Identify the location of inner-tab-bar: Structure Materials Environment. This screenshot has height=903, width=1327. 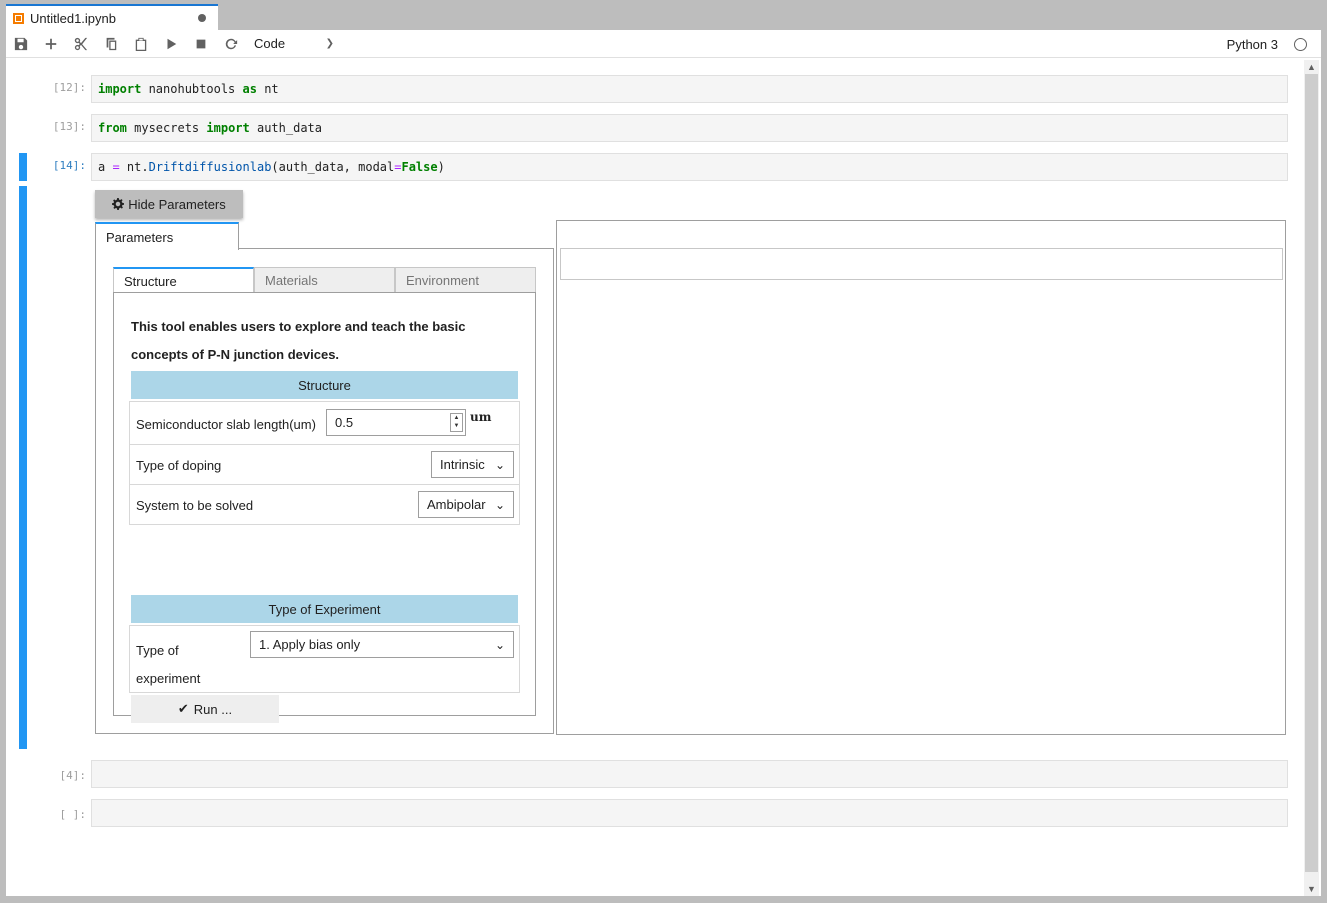
(324, 280).